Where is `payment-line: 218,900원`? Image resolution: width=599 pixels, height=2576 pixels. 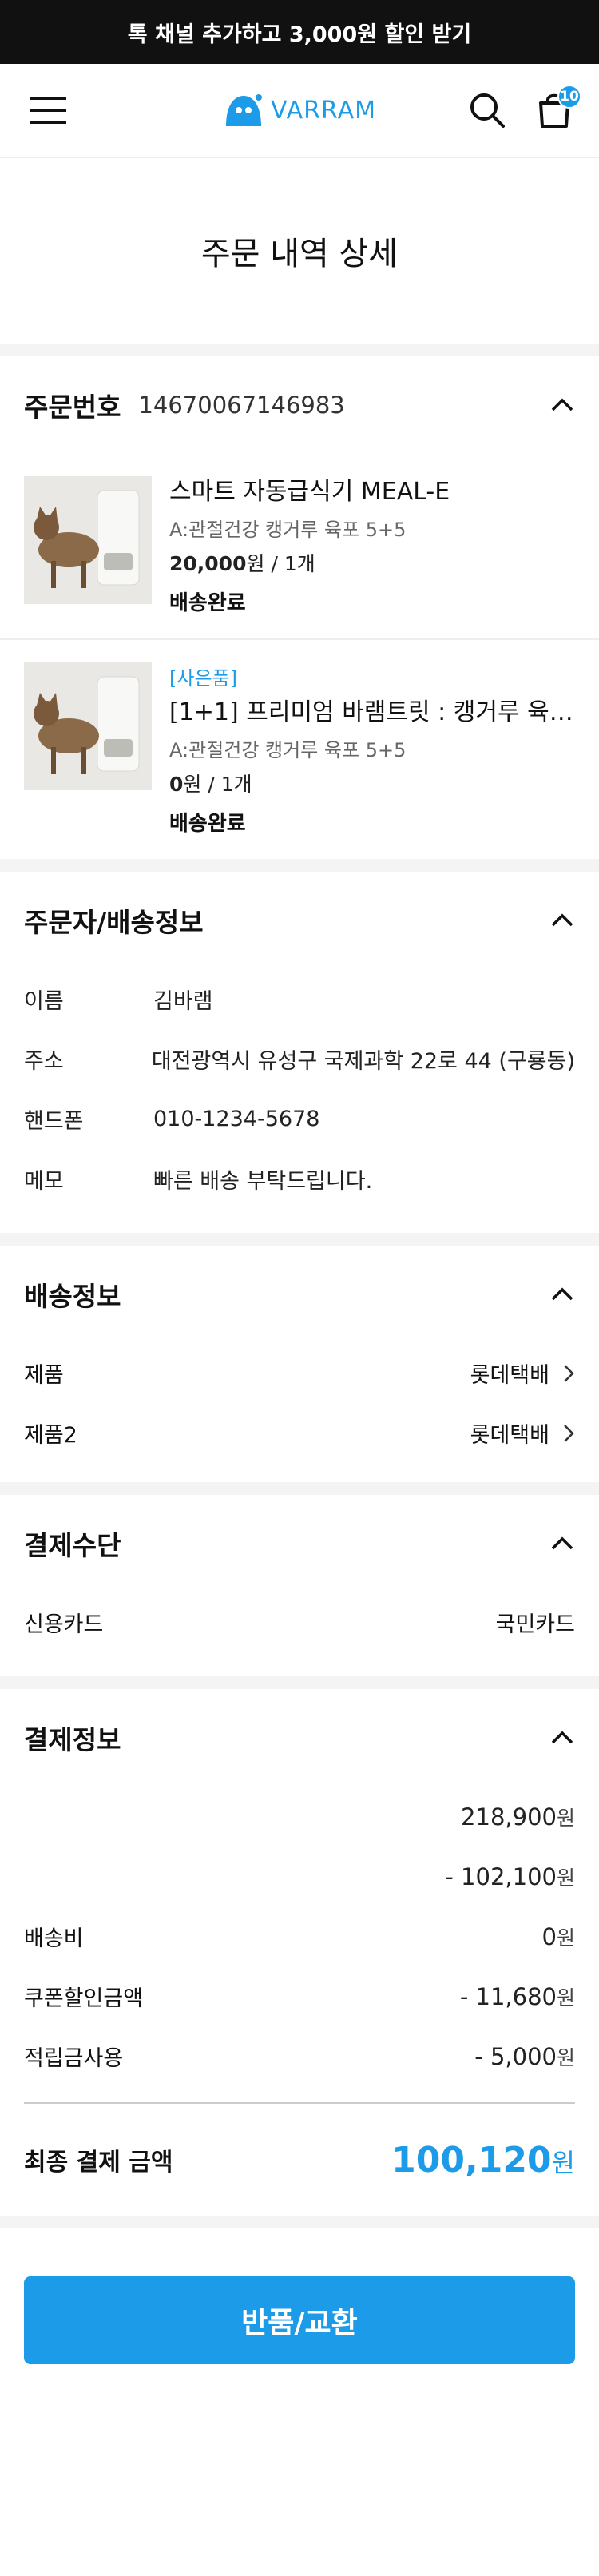
payment-line: 218,900원 is located at coordinates (300, 1817).